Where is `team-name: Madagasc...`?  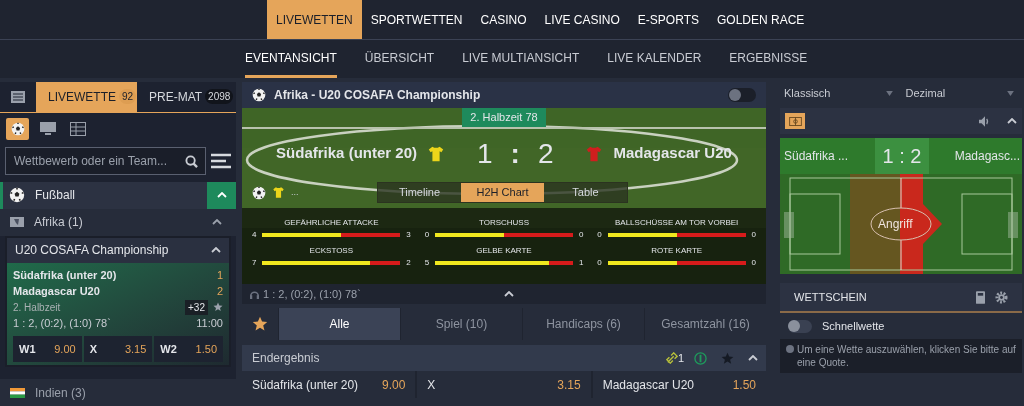 team-name: Madagasc... is located at coordinates (987, 156).